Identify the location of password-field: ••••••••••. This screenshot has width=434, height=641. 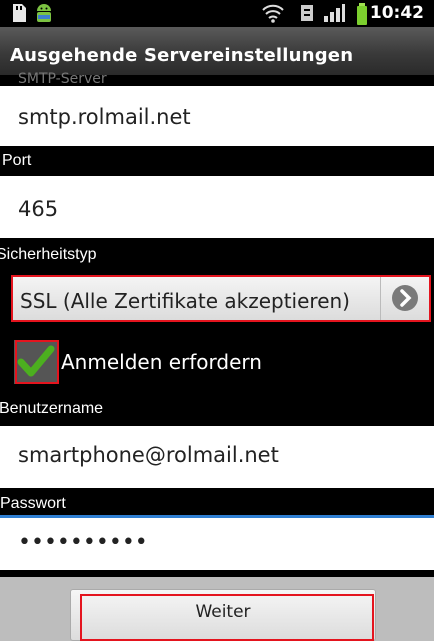
(217, 544).